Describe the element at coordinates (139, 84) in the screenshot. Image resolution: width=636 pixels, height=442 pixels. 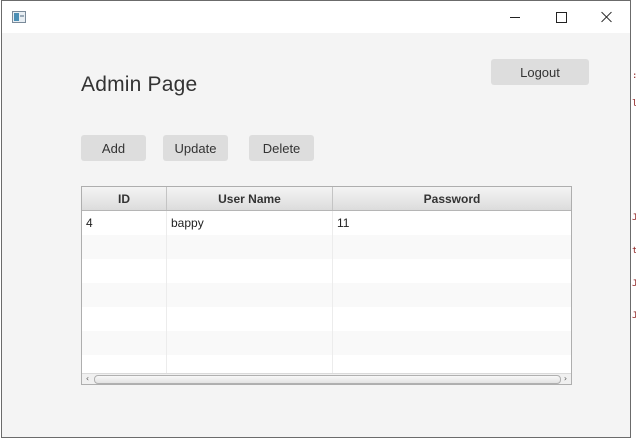
I see `page-title: Admin Page` at that location.